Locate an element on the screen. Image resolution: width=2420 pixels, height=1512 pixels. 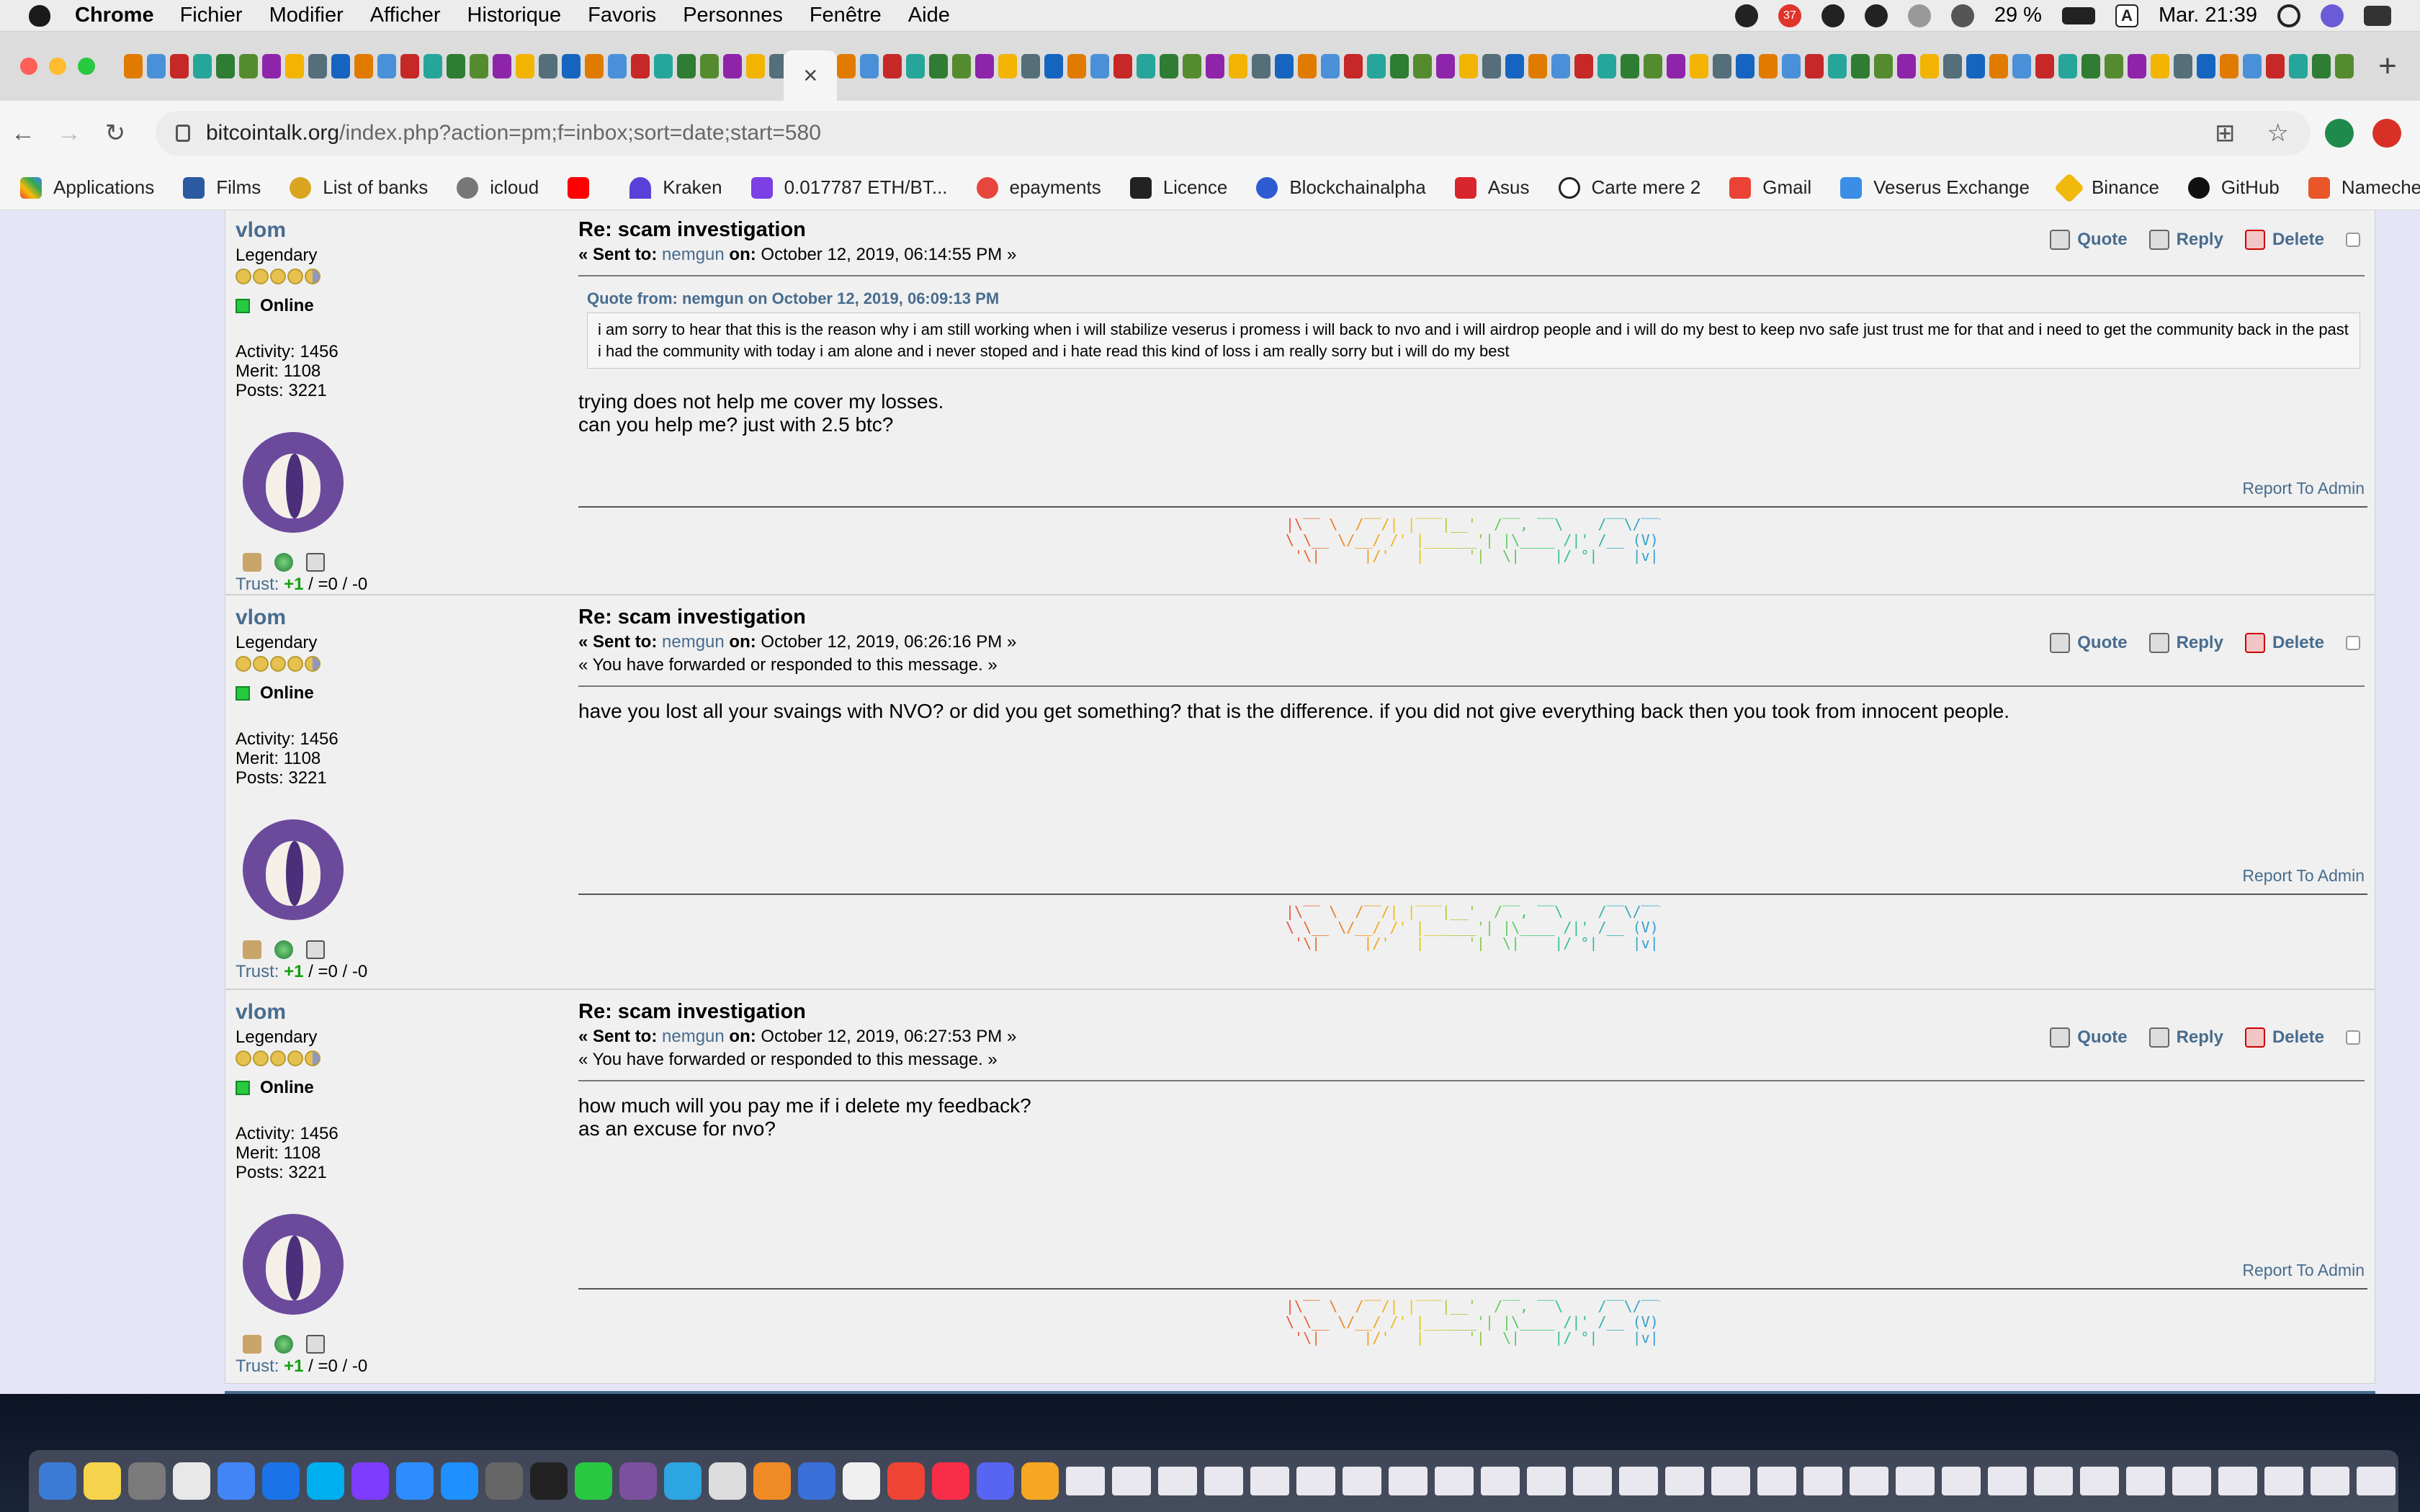
bookmark-epayments: epayments is located at coordinates (1038, 187).